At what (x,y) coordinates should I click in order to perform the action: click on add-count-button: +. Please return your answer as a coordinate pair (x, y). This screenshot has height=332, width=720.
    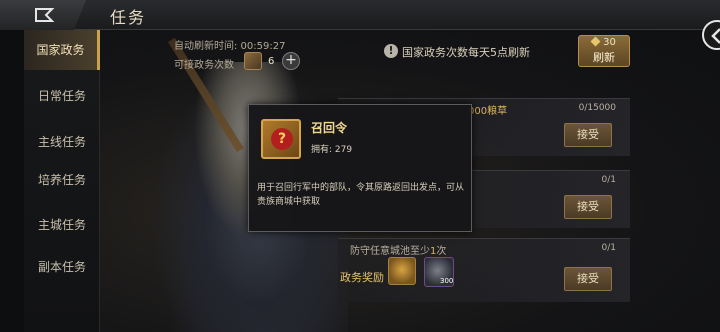
    Looking at the image, I should click on (291, 61).